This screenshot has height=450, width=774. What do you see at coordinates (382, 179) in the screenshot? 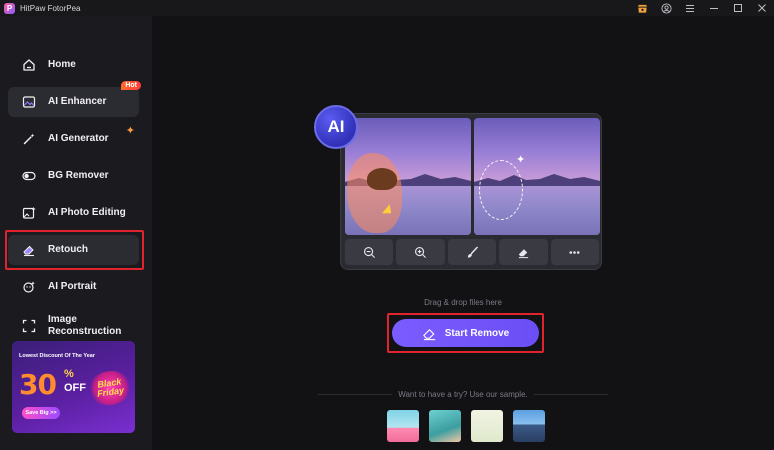
I see `tree-graphic` at bounding box center [382, 179].